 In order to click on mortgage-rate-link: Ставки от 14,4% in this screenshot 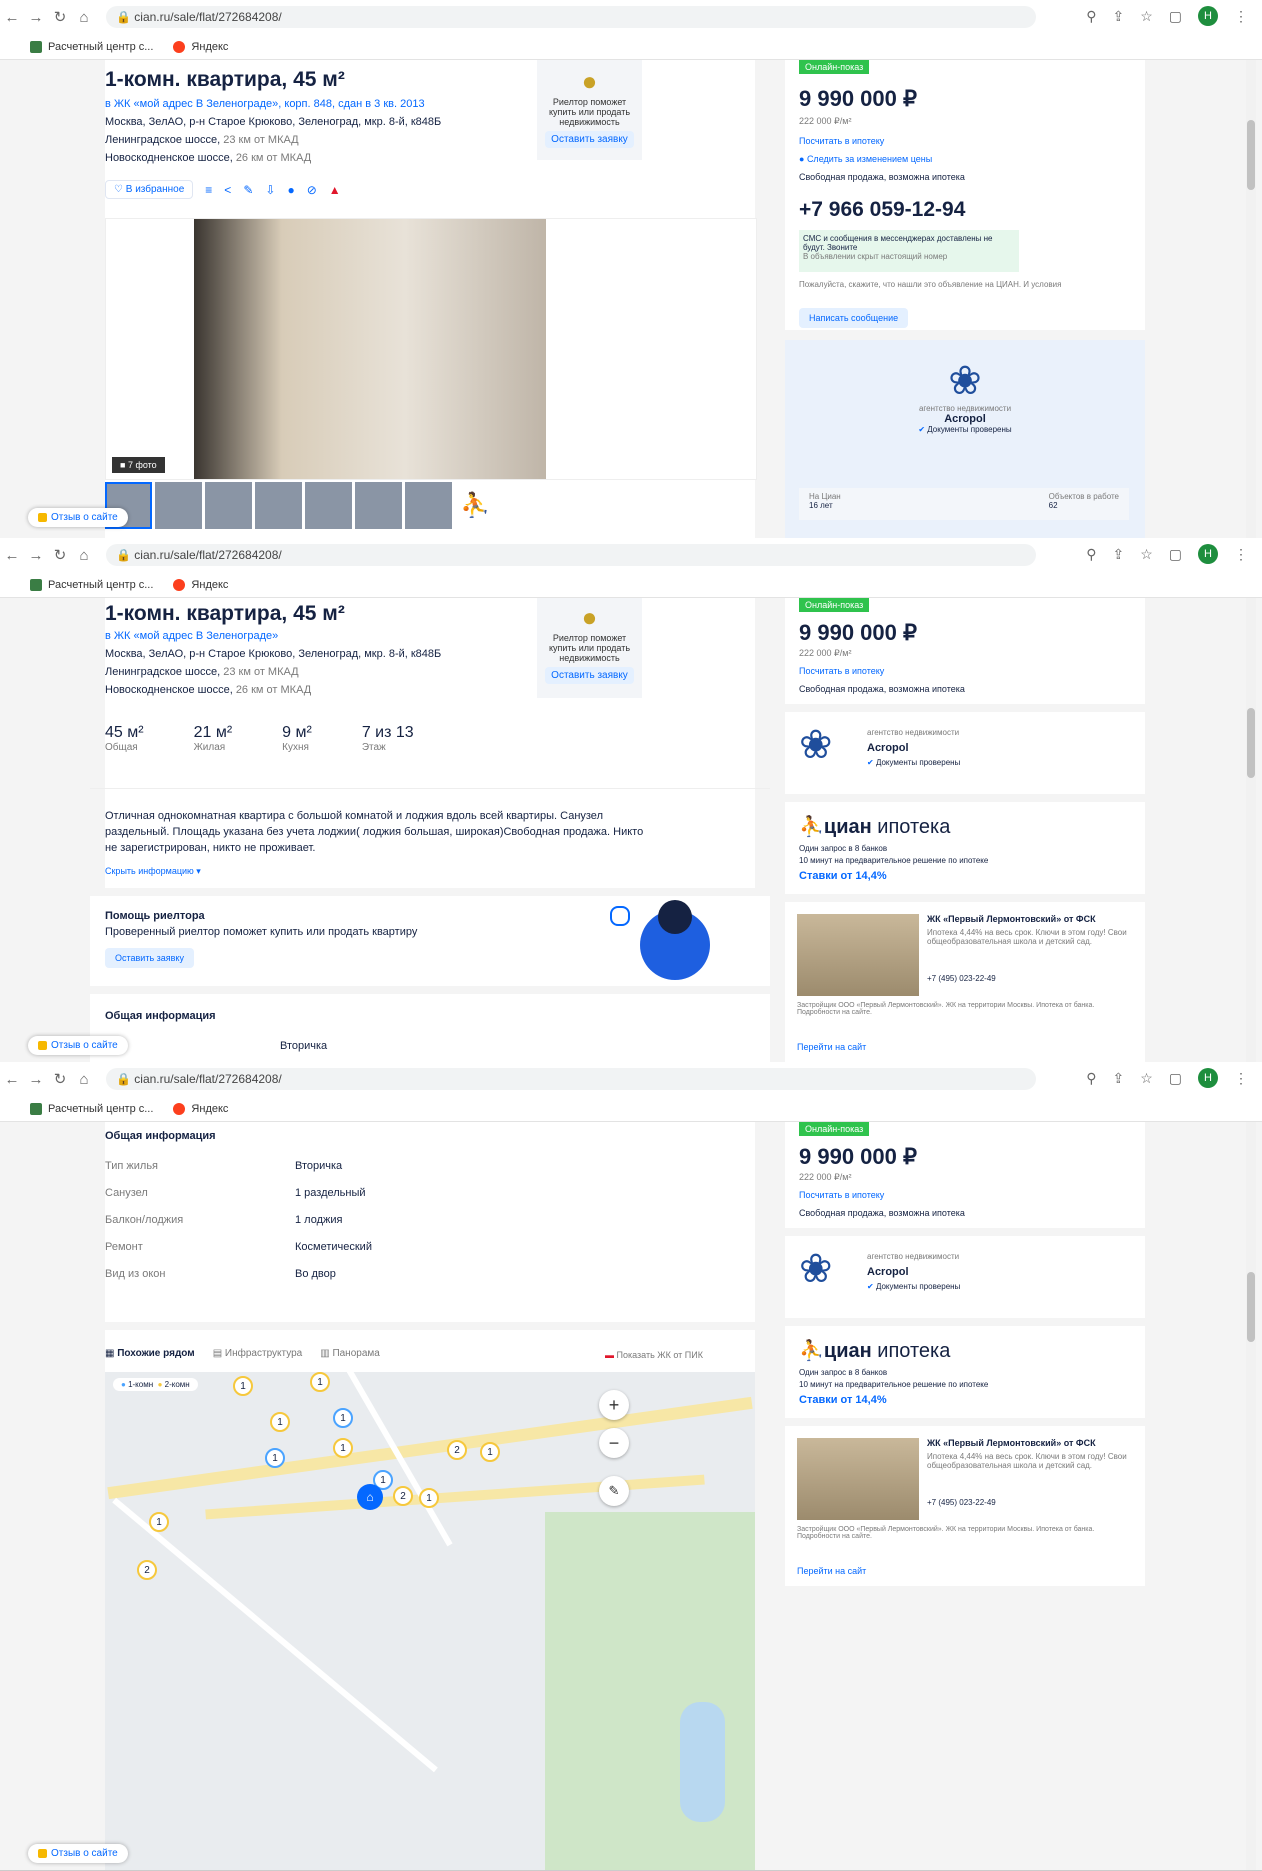, I will do `click(843, 1400)`.